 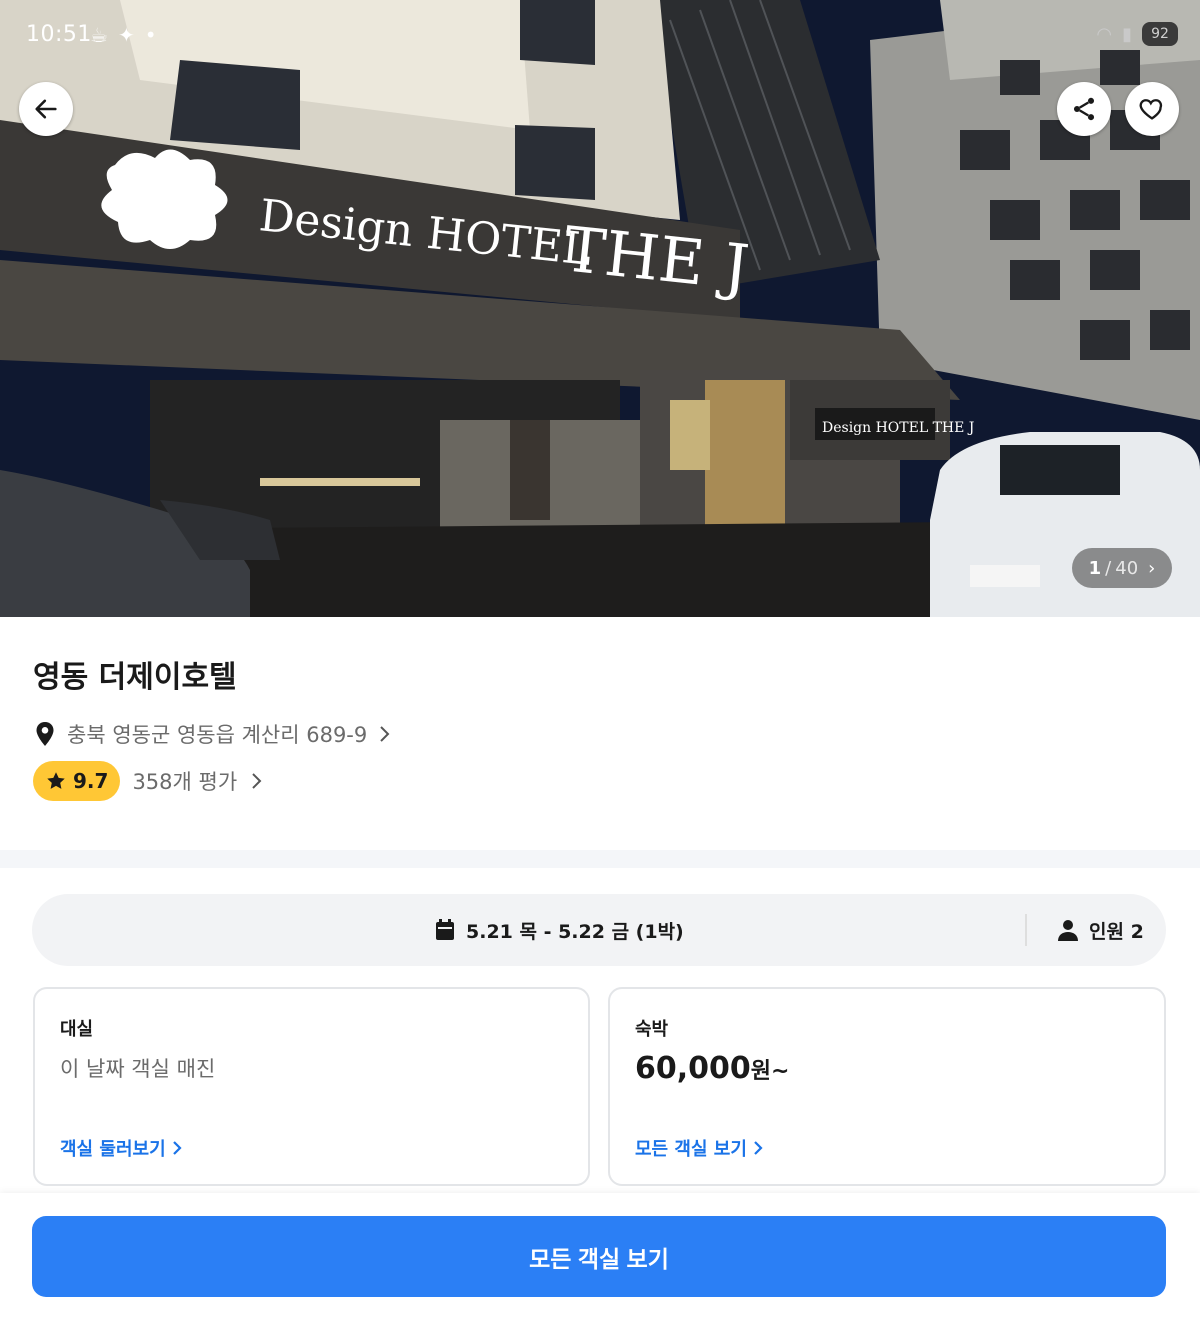 I want to click on rating-value: 9.7, so click(x=91, y=781).